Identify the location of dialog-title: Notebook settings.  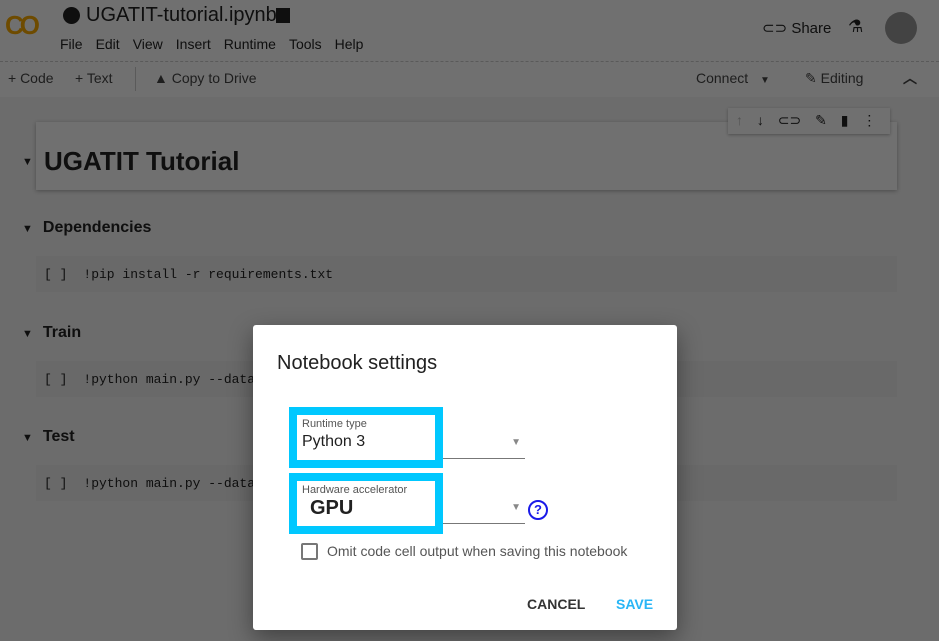
(357, 363).